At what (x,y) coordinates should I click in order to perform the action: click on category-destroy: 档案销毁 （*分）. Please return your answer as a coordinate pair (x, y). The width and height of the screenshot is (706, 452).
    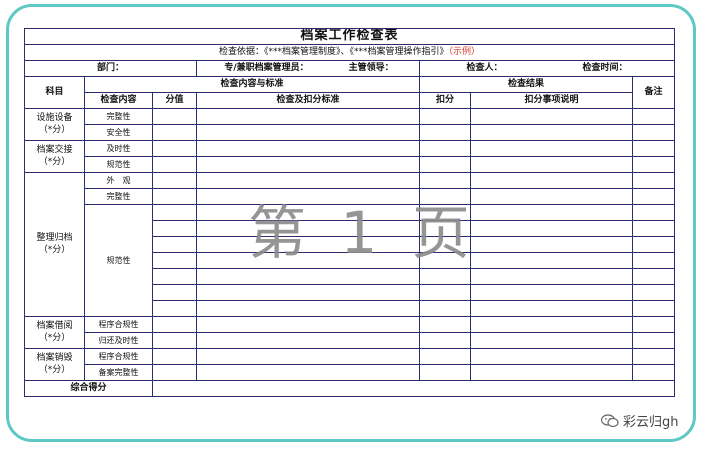
    Looking at the image, I should click on (54, 364).